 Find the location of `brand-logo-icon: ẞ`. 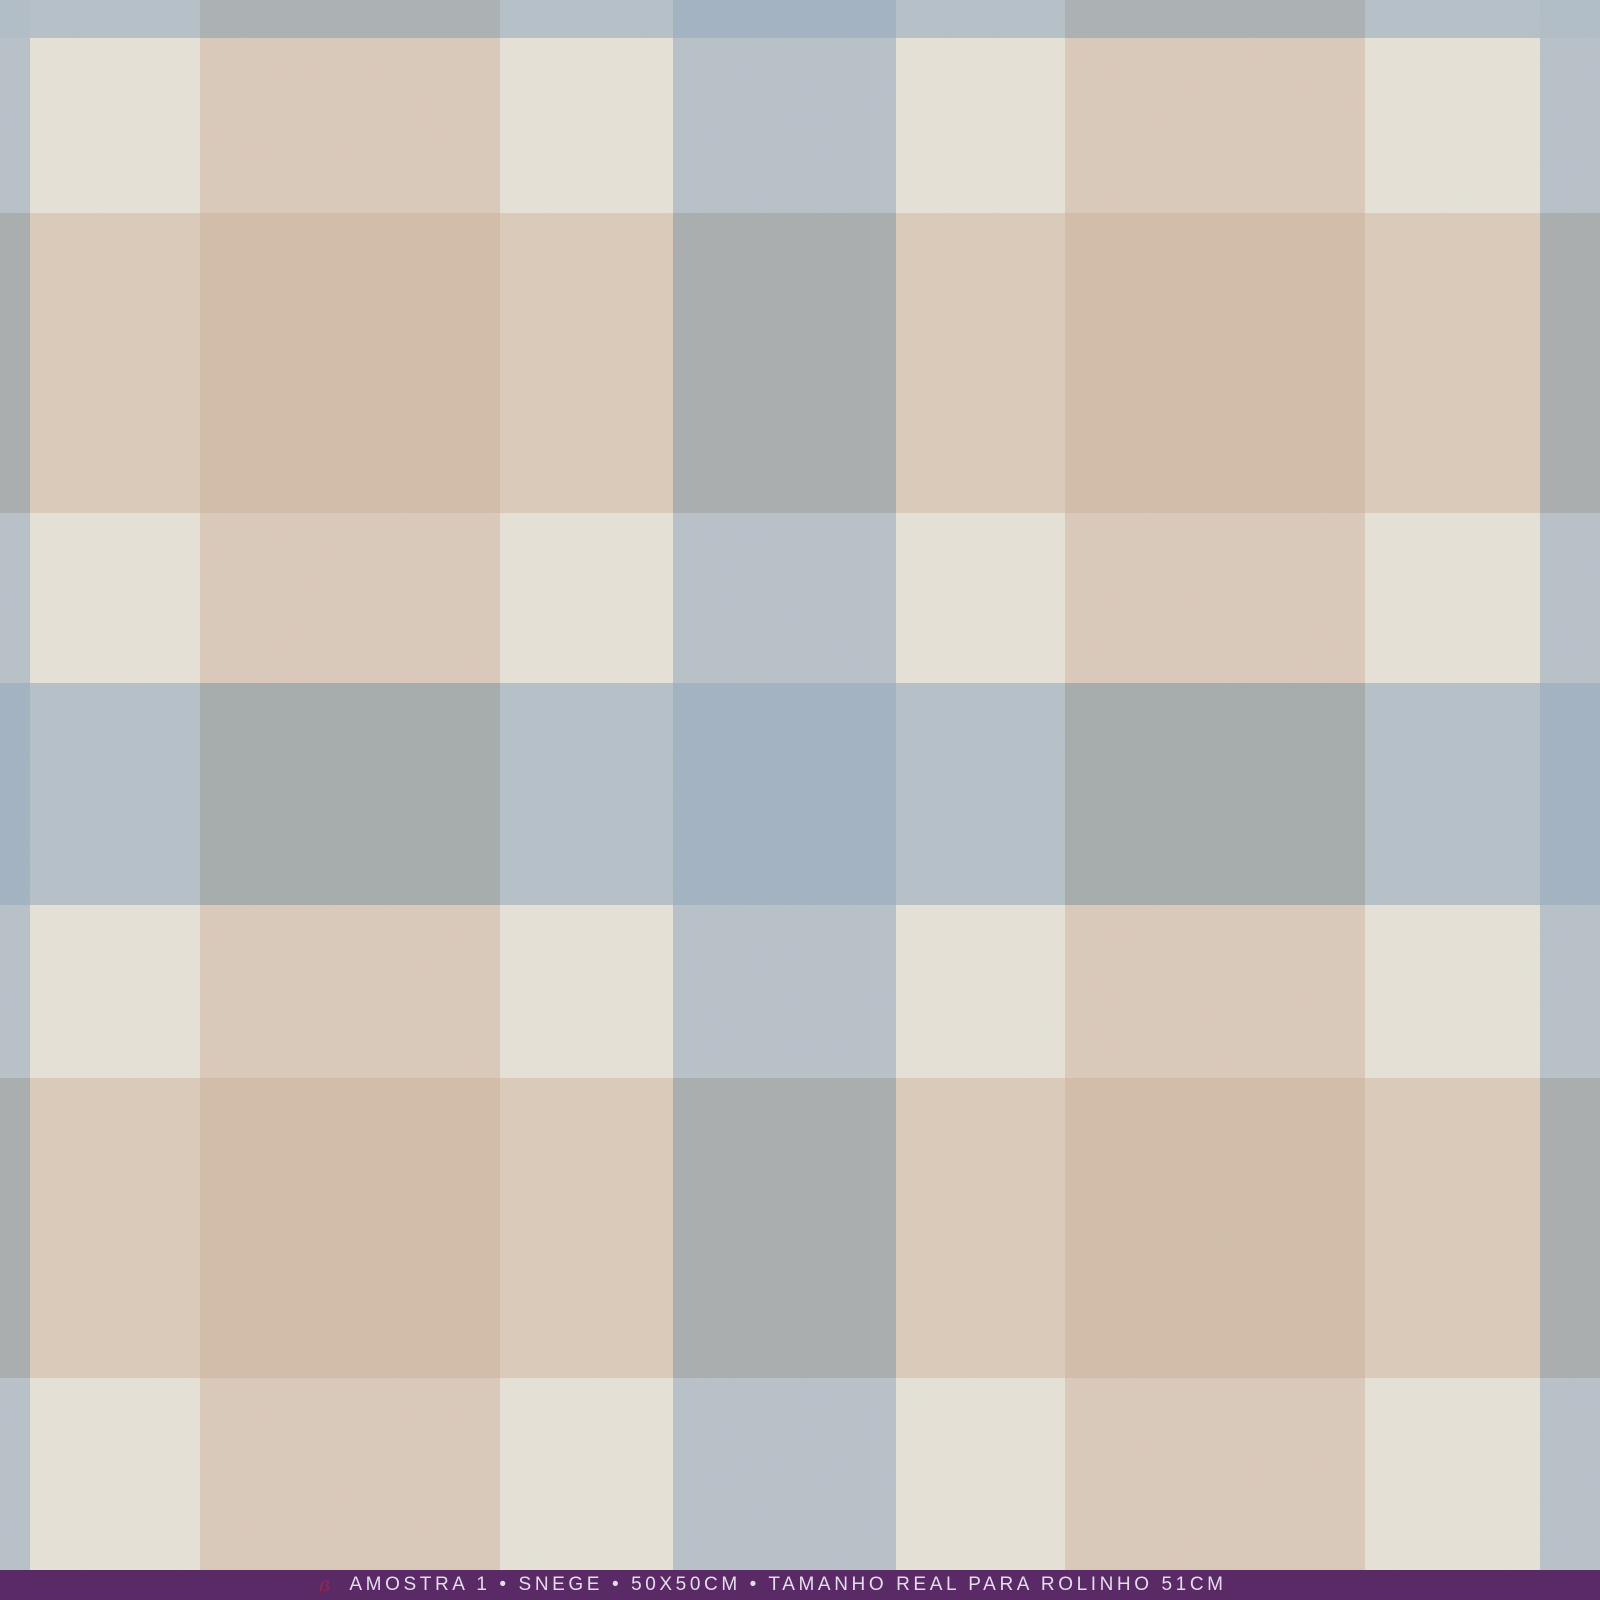

brand-logo-icon: ẞ is located at coordinates (324, 1585).